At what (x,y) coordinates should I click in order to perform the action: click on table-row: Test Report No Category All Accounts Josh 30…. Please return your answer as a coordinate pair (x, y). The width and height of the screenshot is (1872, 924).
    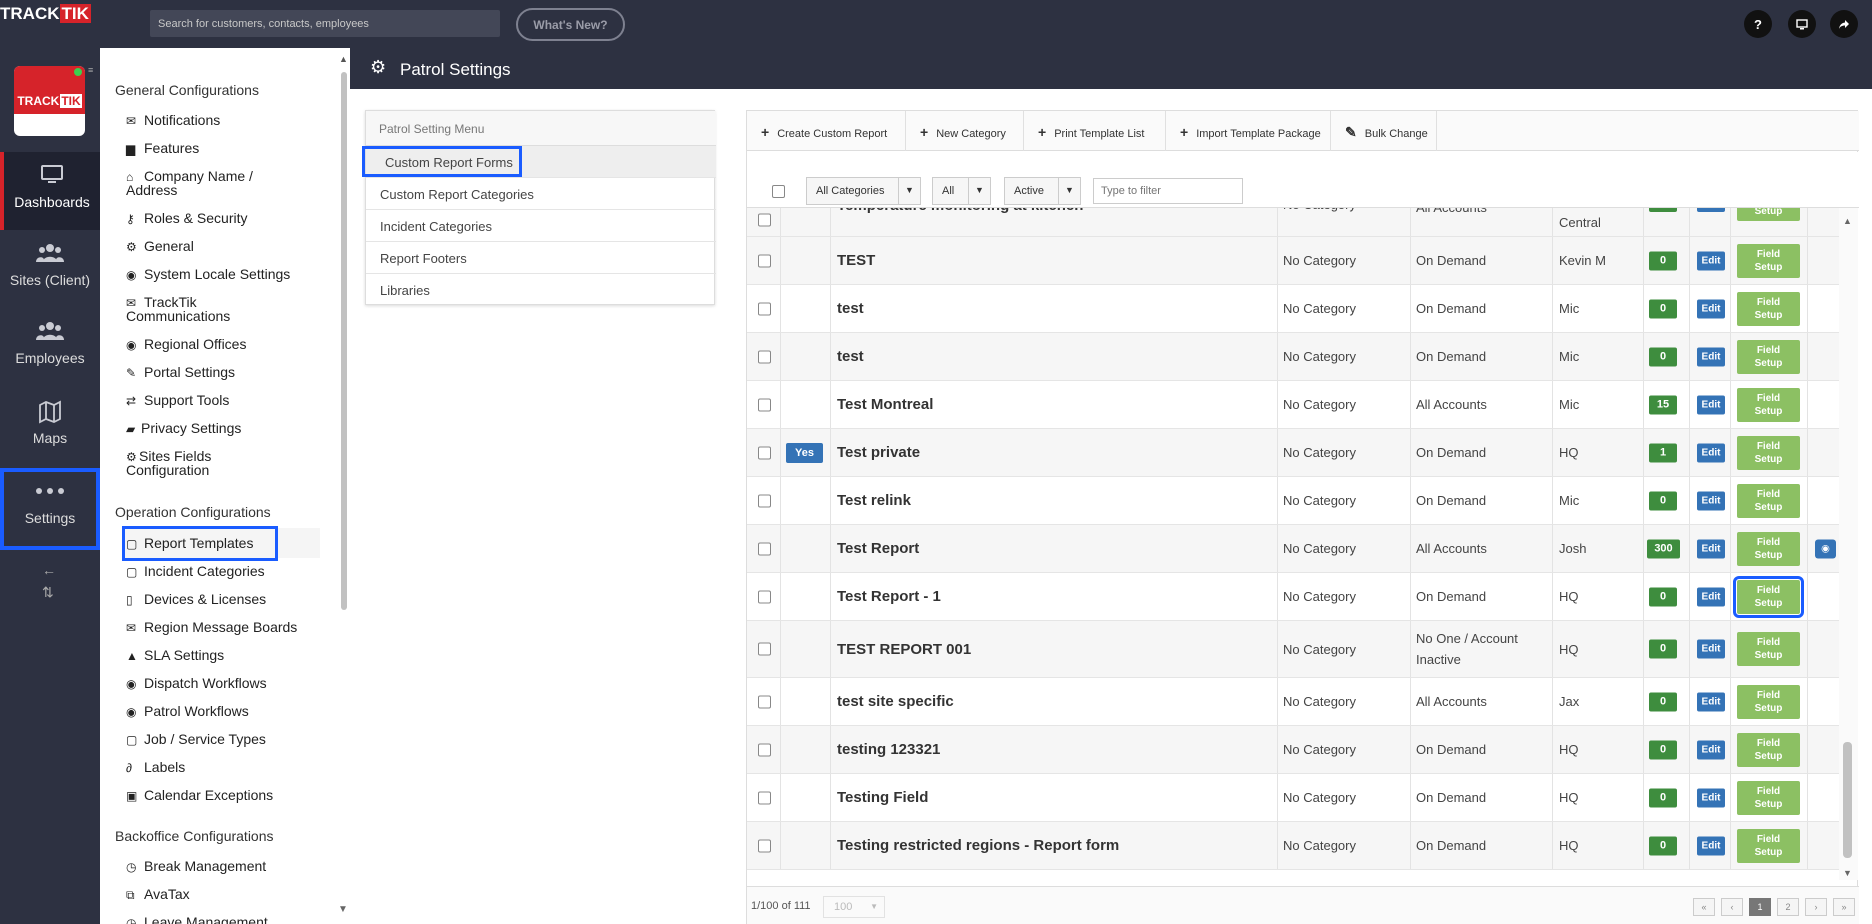
    Looking at the image, I should click on (1293, 549).